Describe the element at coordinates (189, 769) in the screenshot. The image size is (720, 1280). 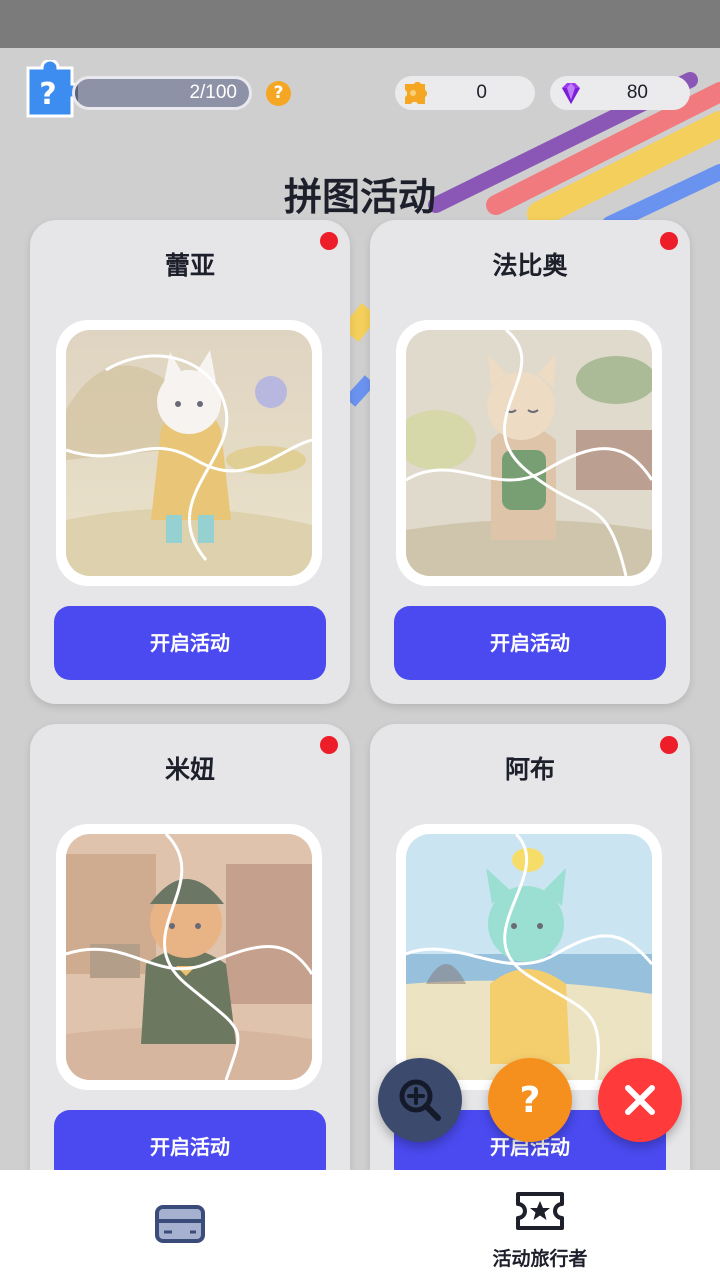
I see `card-title: 米妞` at that location.